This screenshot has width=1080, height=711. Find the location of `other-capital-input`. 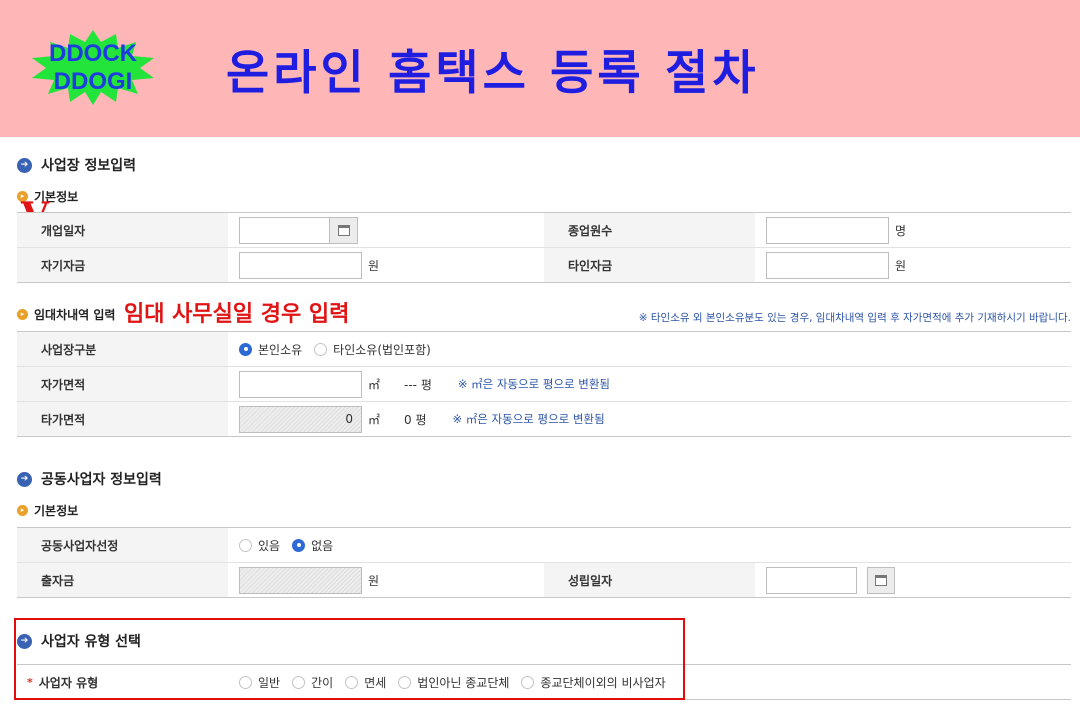

other-capital-input is located at coordinates (827, 265).